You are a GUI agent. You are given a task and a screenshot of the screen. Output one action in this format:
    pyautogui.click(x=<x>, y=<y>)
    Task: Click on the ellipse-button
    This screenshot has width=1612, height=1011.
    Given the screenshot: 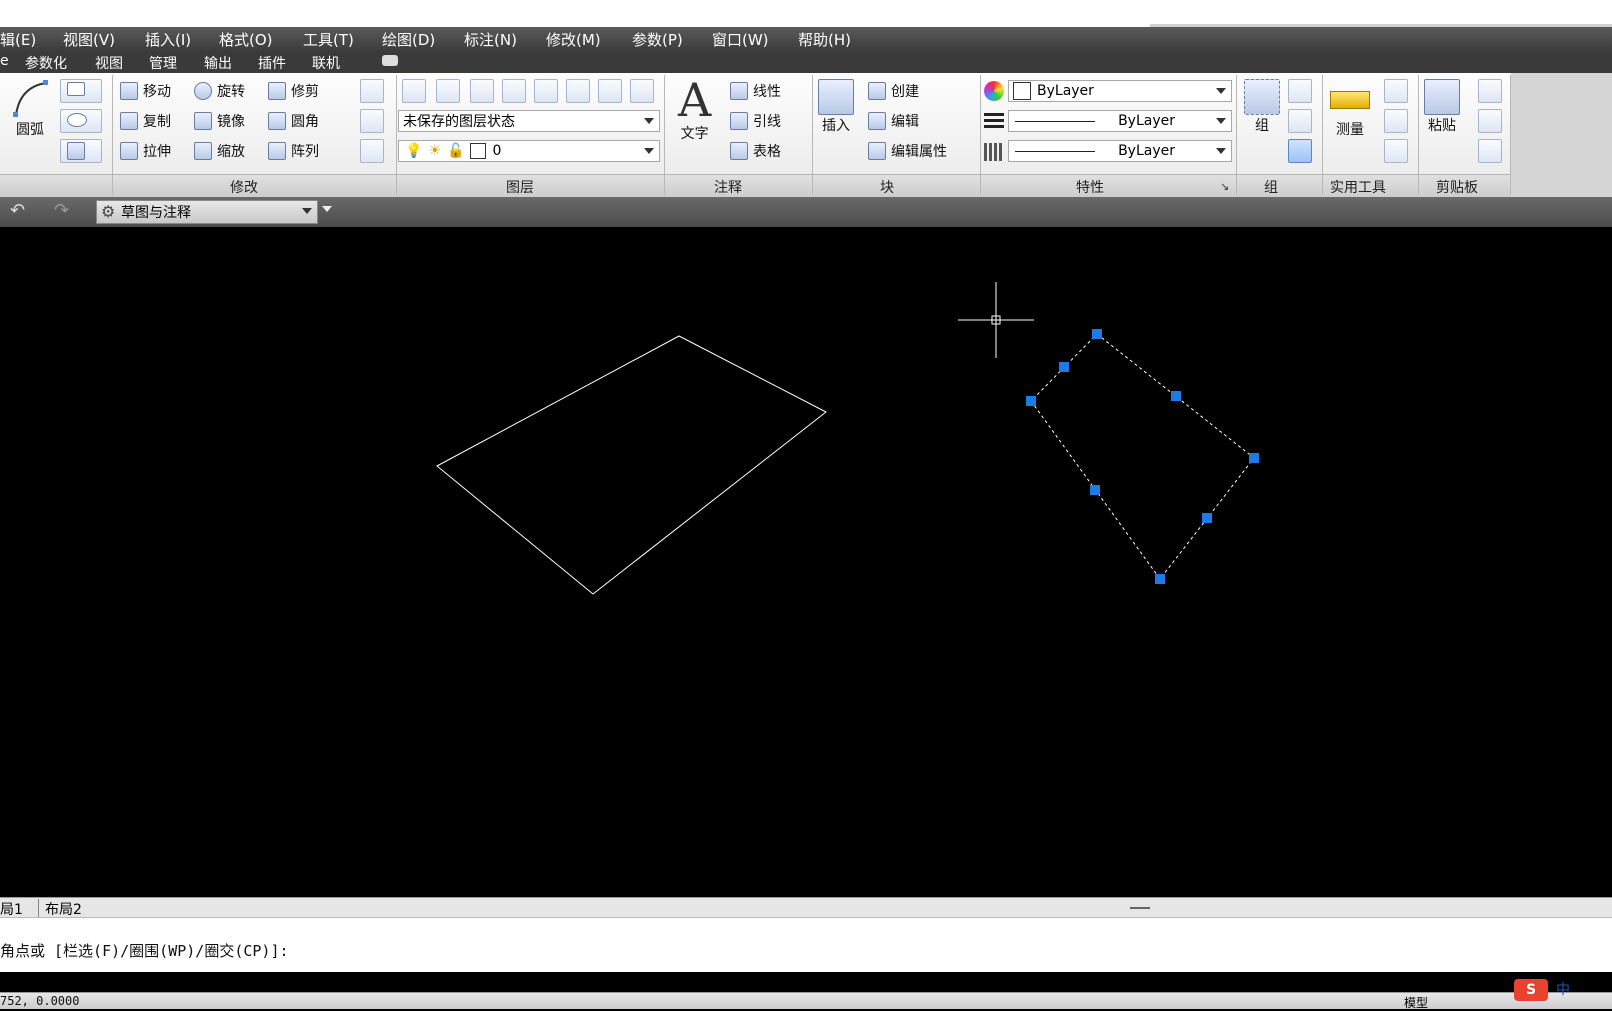 What is the action you would take?
    pyautogui.click(x=81, y=121)
    